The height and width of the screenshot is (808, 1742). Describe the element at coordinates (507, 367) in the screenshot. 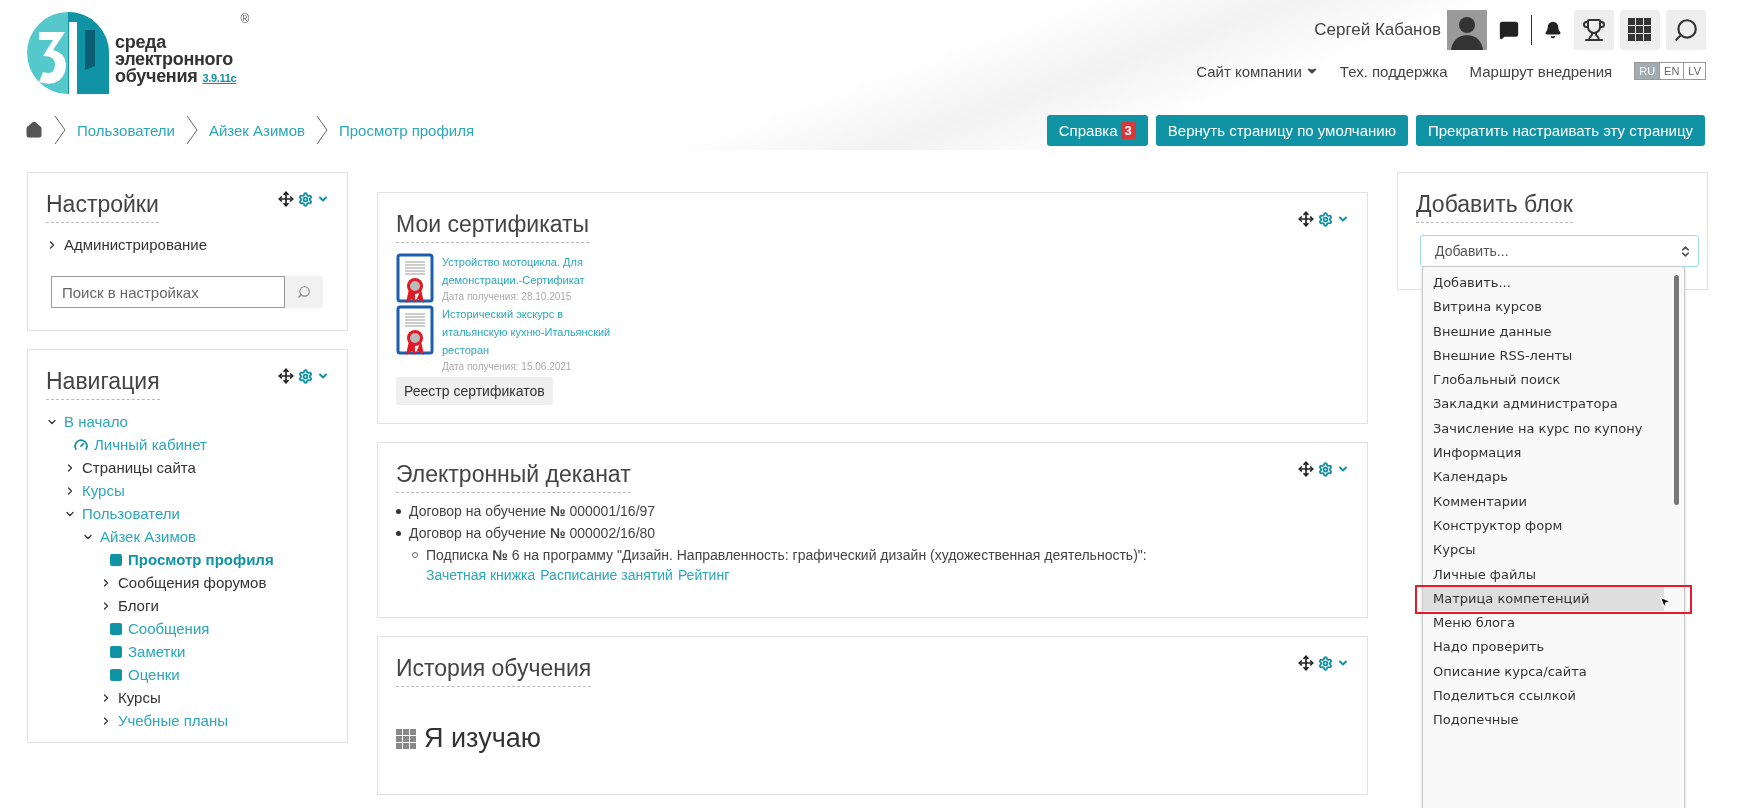

I see `certificate-date: Дата получения: 15.06.2021` at that location.